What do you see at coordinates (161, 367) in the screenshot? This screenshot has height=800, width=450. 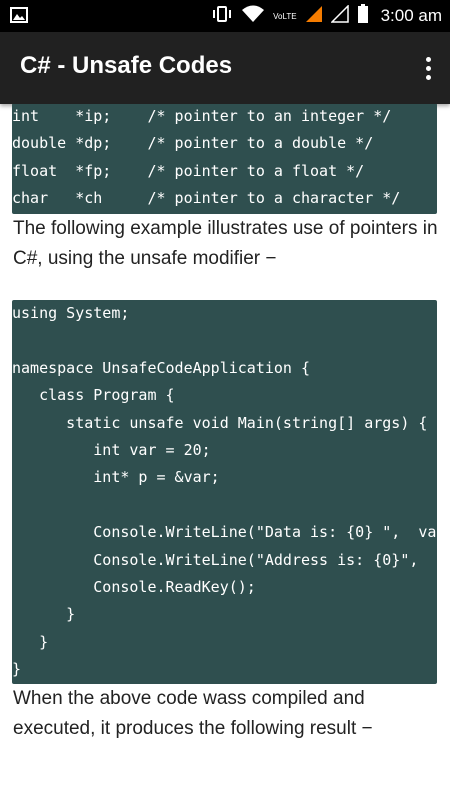 I see `code-line: namespace UnsafeCodeApplication {` at bounding box center [161, 367].